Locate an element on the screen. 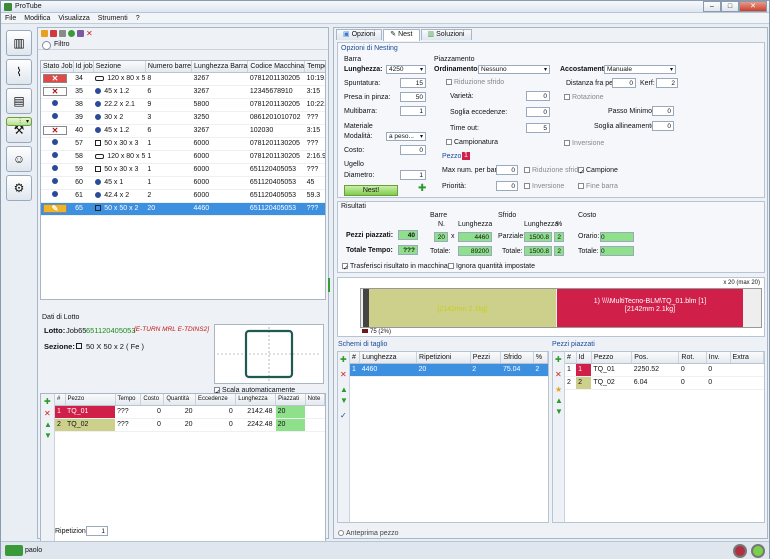  tab-soluzioni: ▥ Soluzioni is located at coordinates (446, 34).